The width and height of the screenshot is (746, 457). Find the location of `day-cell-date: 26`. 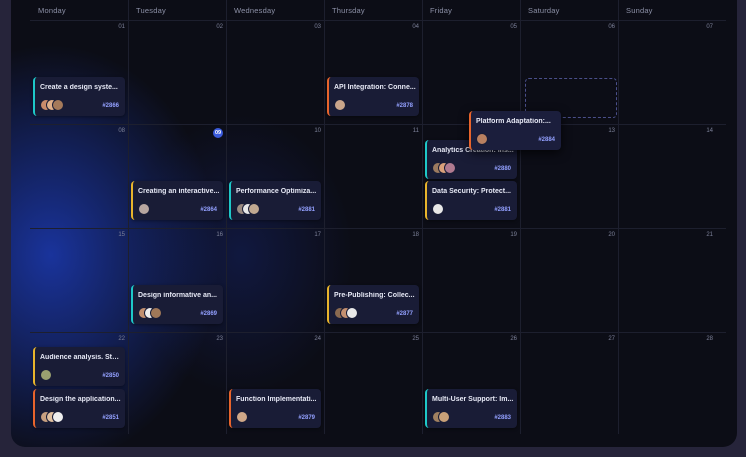

day-cell-date: 26 is located at coordinates (507, 339).